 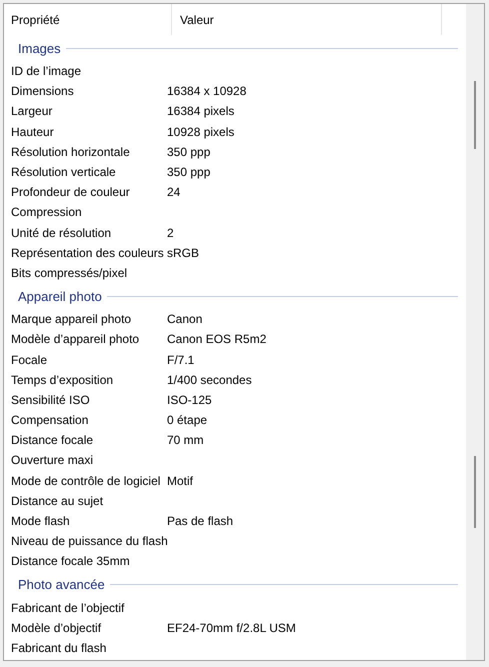 I want to click on property-name: Distance au sujet, so click(x=57, y=501).